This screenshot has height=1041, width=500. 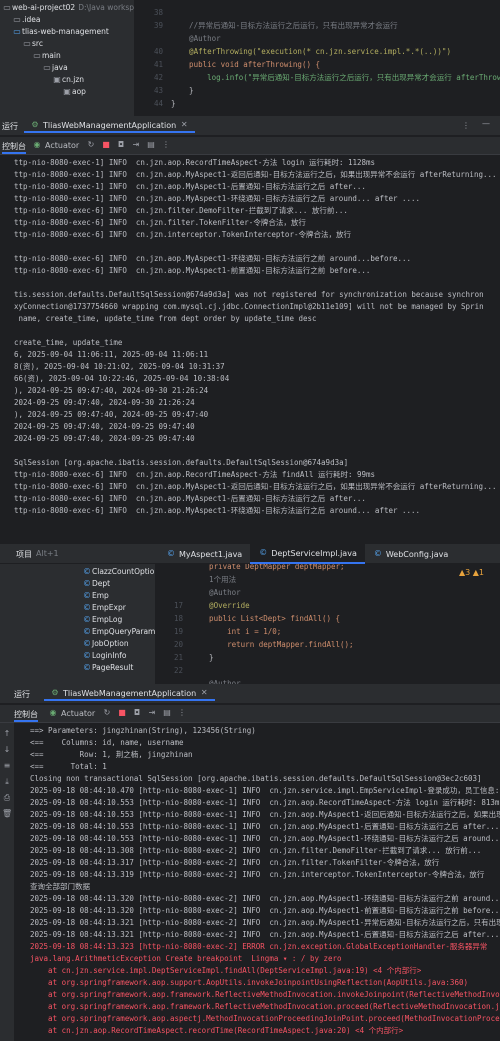 I want to click on tree-item-label: EmpQueryParam, so click(x=123, y=631).